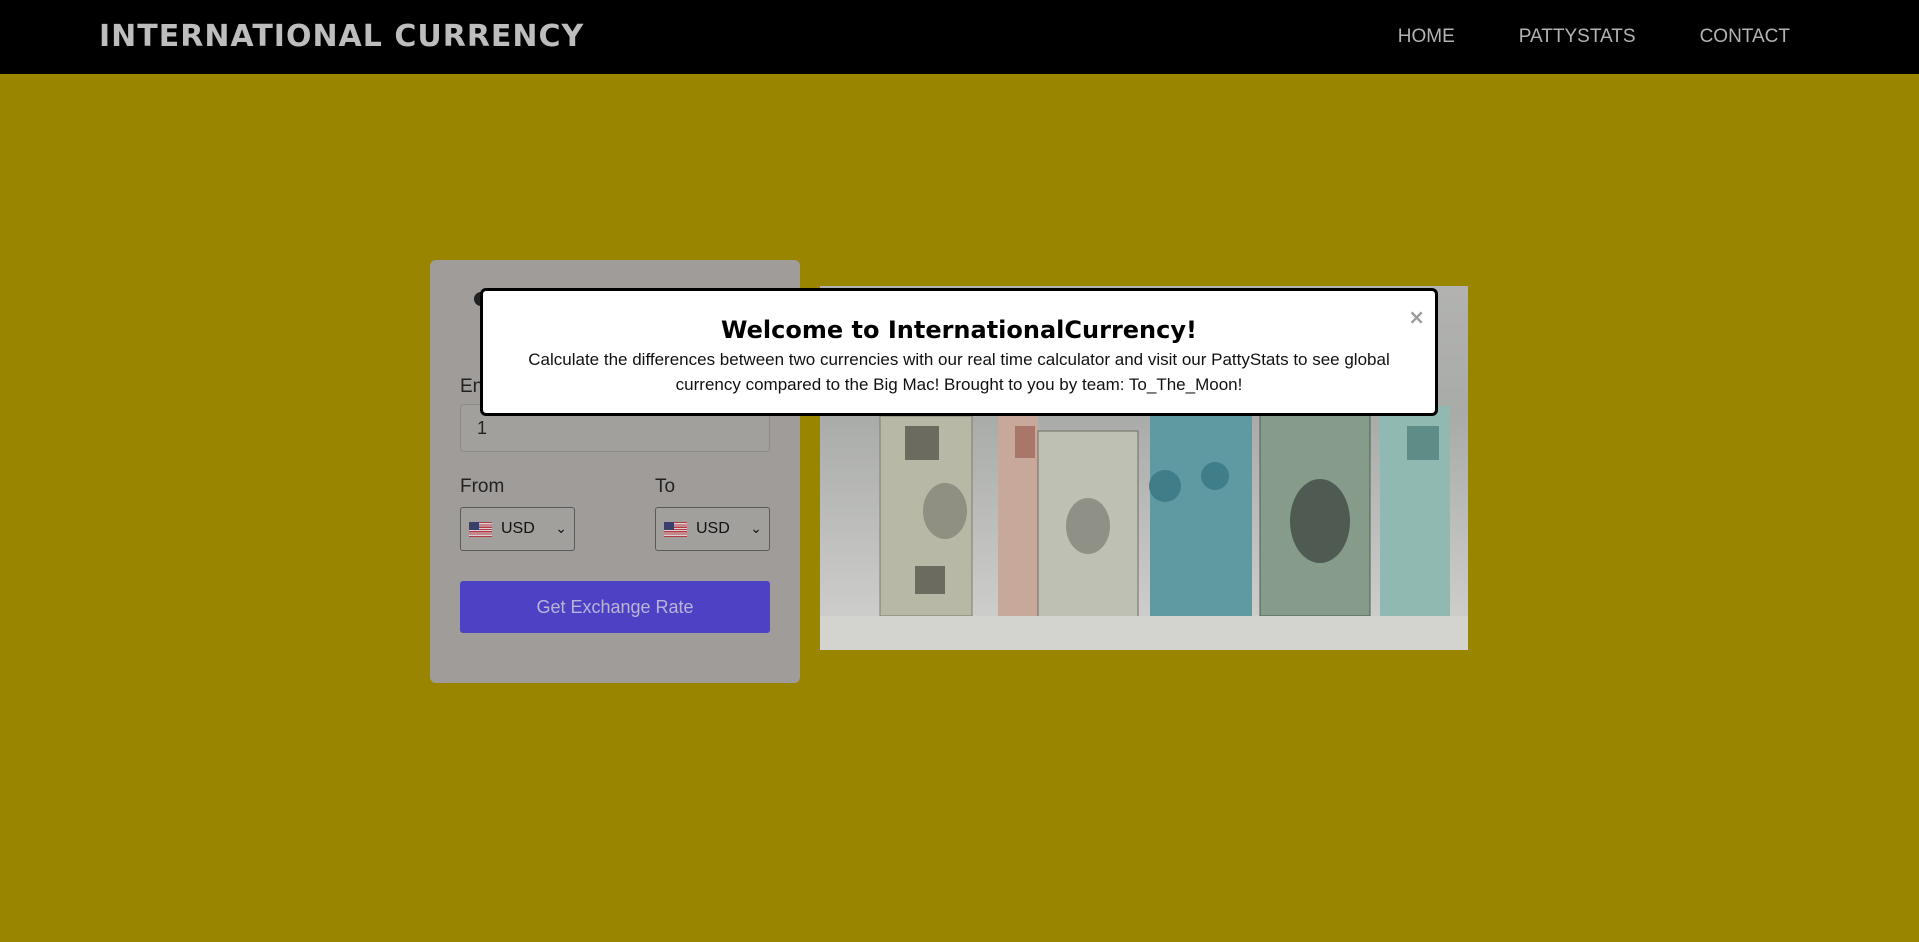 Image resolution: width=1919 pixels, height=942 pixels. What do you see at coordinates (1577, 37) in the screenshot?
I see `nav-link-pattystats: PATTYSTATS` at bounding box center [1577, 37].